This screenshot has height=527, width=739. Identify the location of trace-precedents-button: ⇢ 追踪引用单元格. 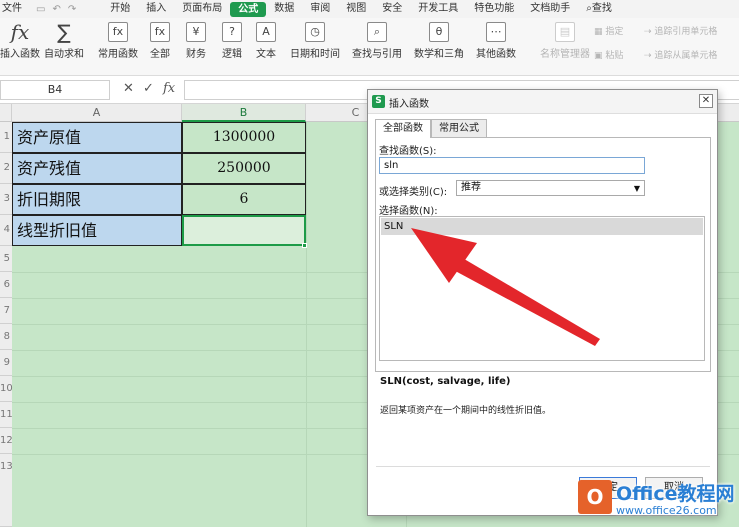
(680, 30).